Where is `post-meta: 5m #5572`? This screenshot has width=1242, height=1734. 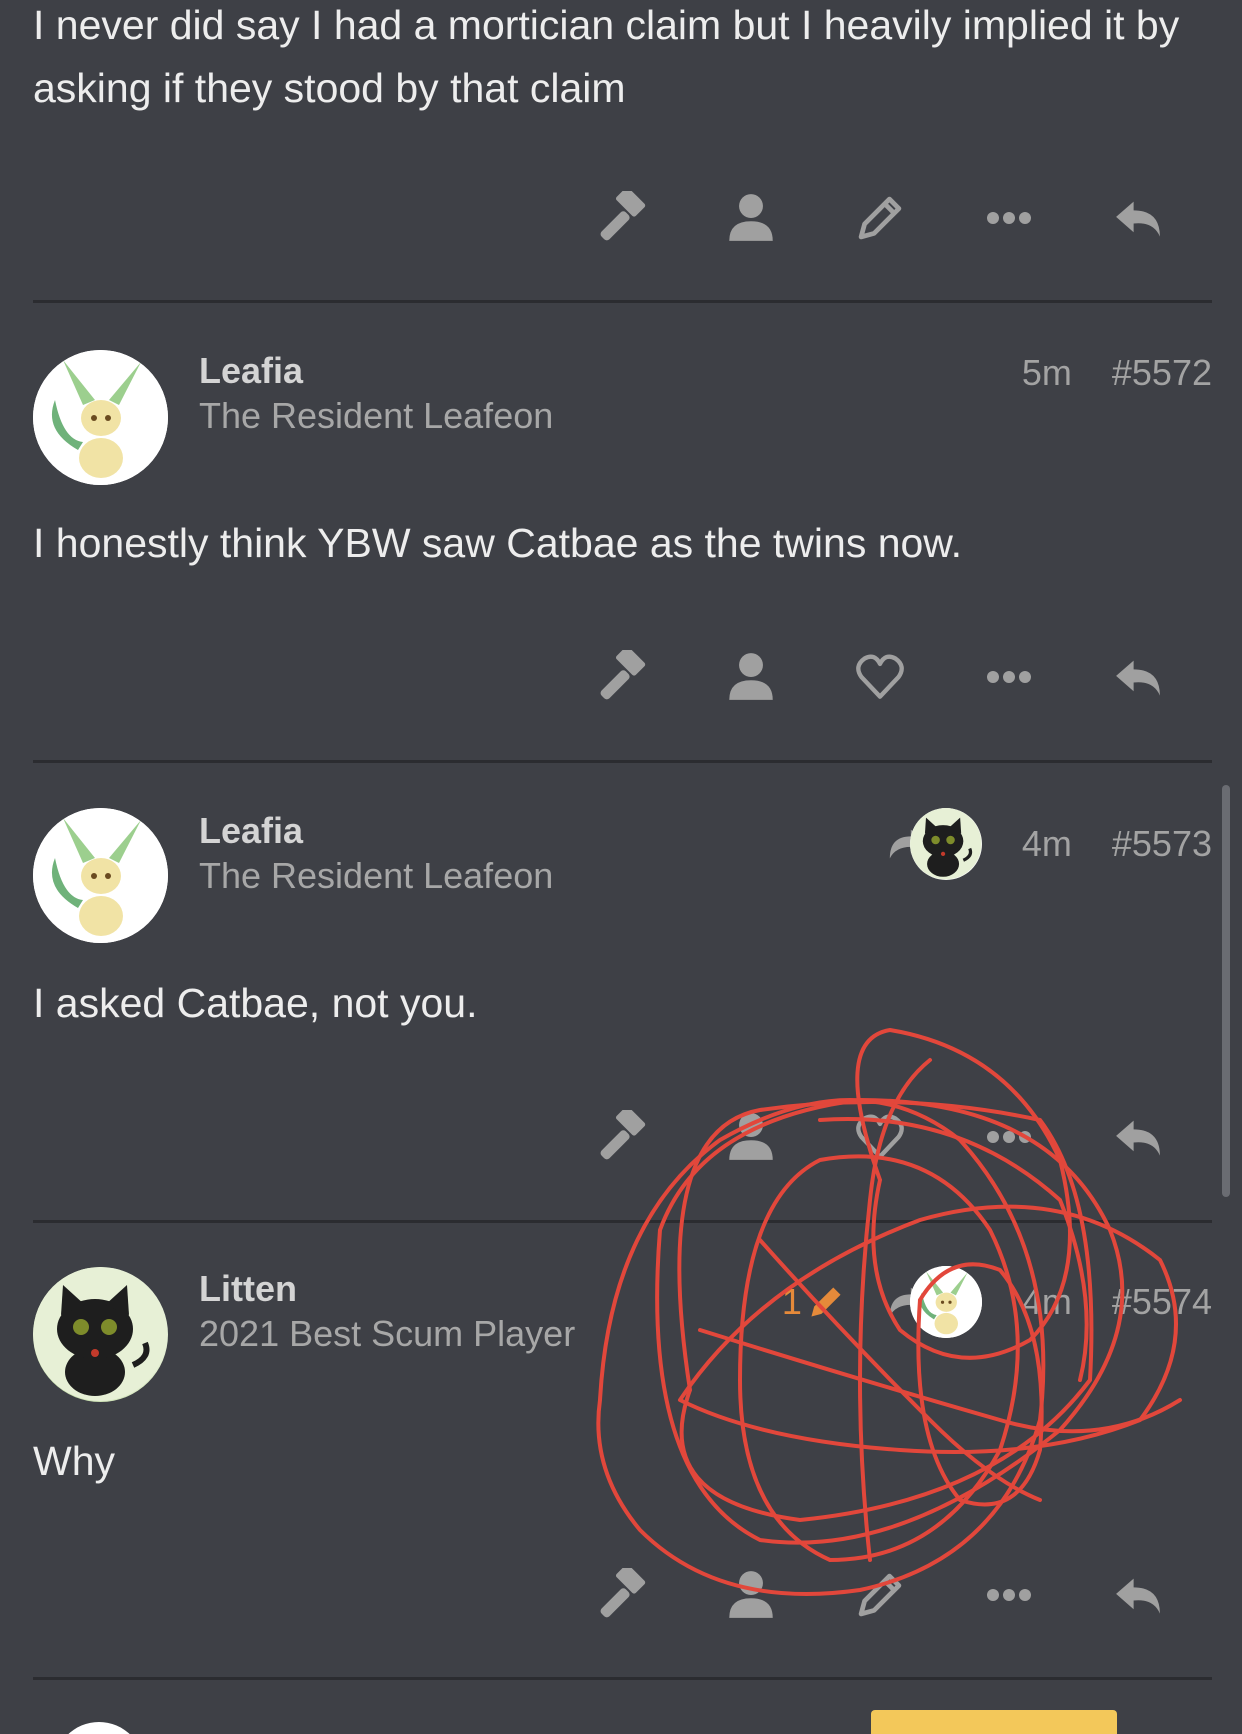 post-meta: 5m #5572 is located at coordinates (1117, 373).